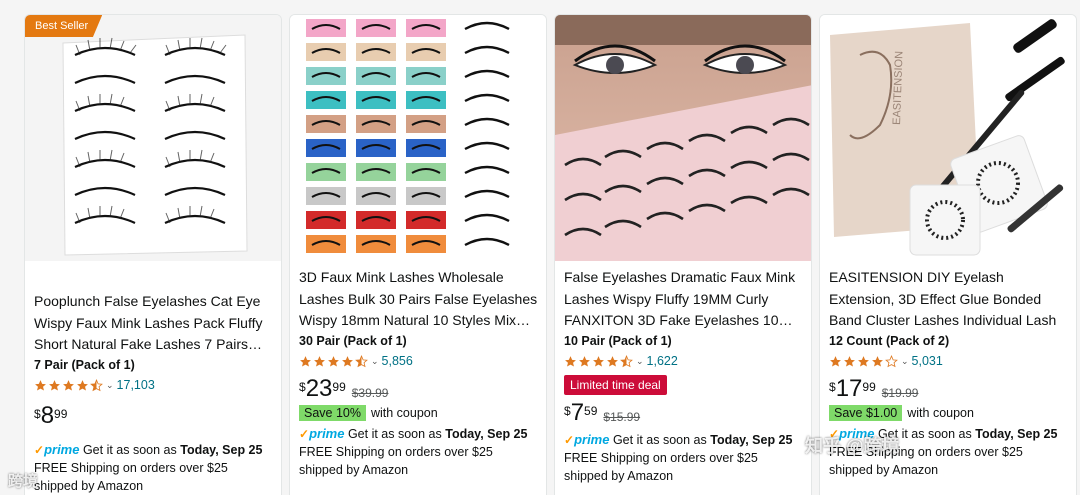 Image resolution: width=1080 pixels, height=495 pixels. Describe the element at coordinates (332, 413) in the screenshot. I see `coupon-badge: Save 10%` at that location.